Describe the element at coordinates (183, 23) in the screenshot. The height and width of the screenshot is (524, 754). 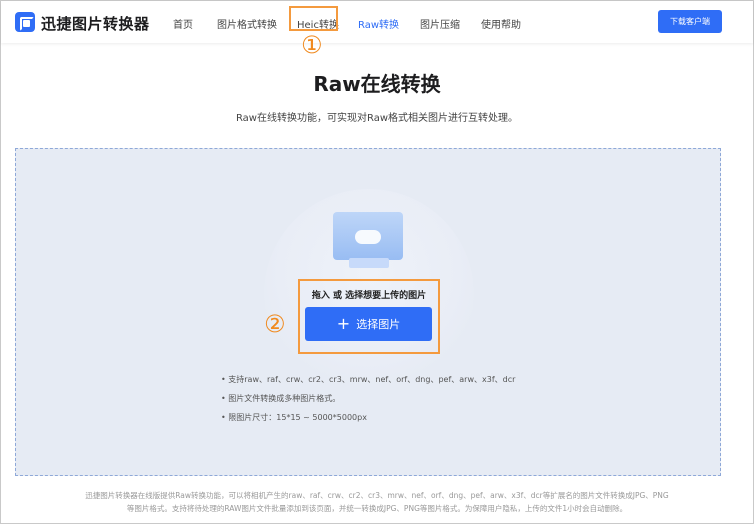
I see `nav-home: 首页` at that location.